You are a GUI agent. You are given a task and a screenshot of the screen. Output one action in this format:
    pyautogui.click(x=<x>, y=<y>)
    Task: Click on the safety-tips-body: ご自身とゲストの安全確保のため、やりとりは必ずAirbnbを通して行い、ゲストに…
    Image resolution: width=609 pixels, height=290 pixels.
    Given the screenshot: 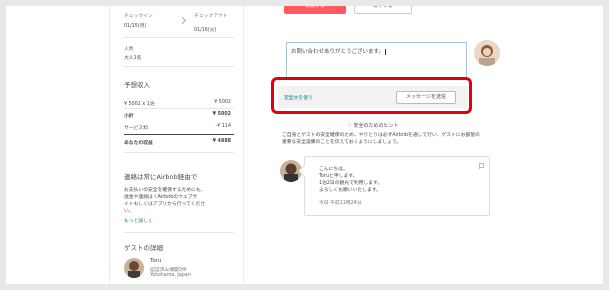 What is the action you would take?
    pyautogui.click(x=432, y=139)
    